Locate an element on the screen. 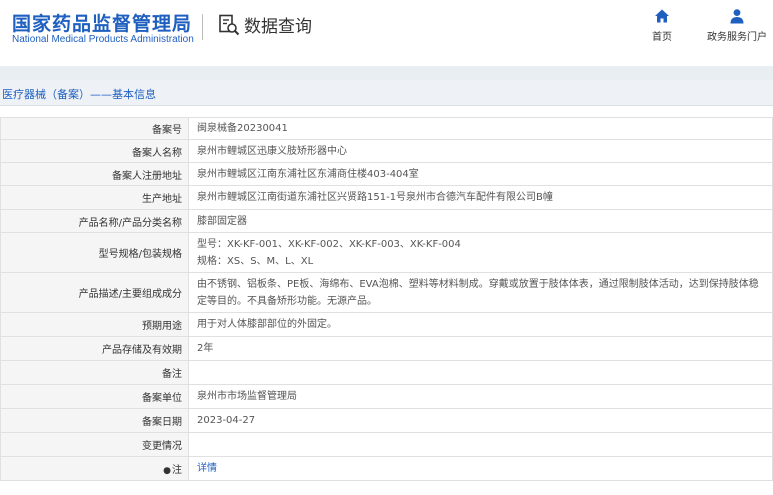 Image resolution: width=773 pixels, height=495 pixels. row-value: 用于对人体膝部部位的外固定。 is located at coordinates (480, 324).